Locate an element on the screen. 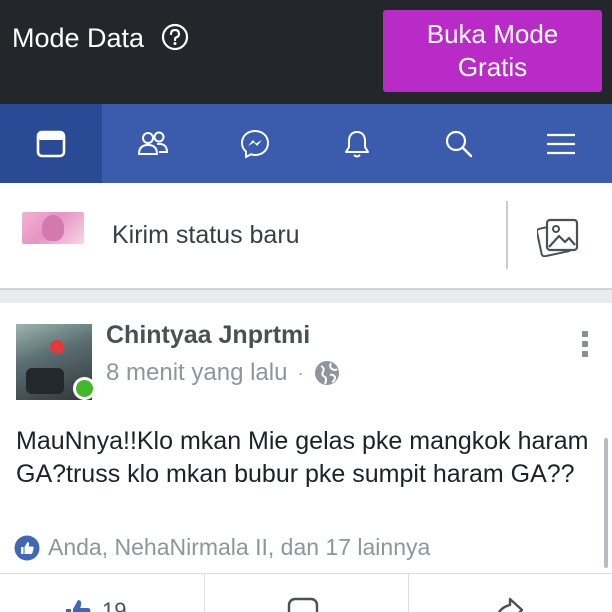  share-icon is located at coordinates (510, 604).